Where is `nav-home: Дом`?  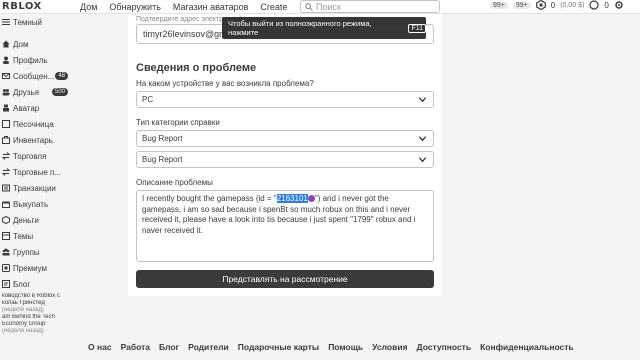 nav-home: Дом is located at coordinates (88, 7).